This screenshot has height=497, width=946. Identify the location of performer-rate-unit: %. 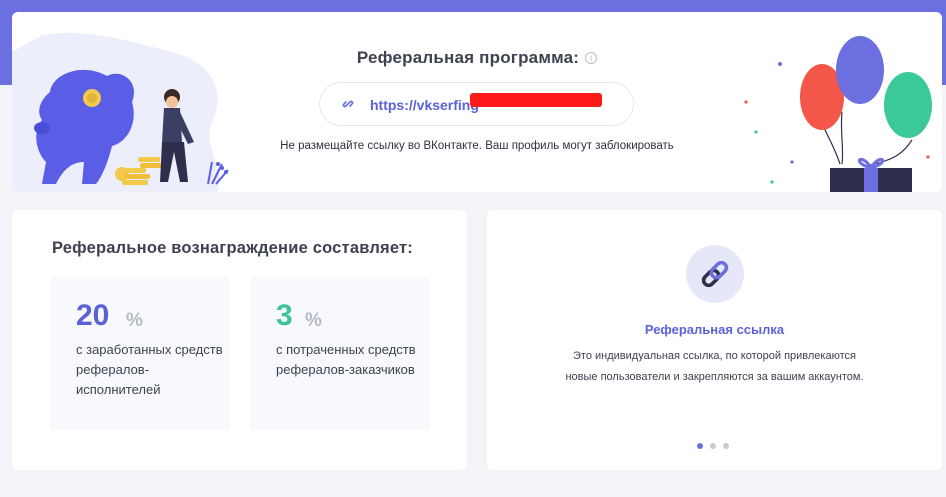
(134, 320).